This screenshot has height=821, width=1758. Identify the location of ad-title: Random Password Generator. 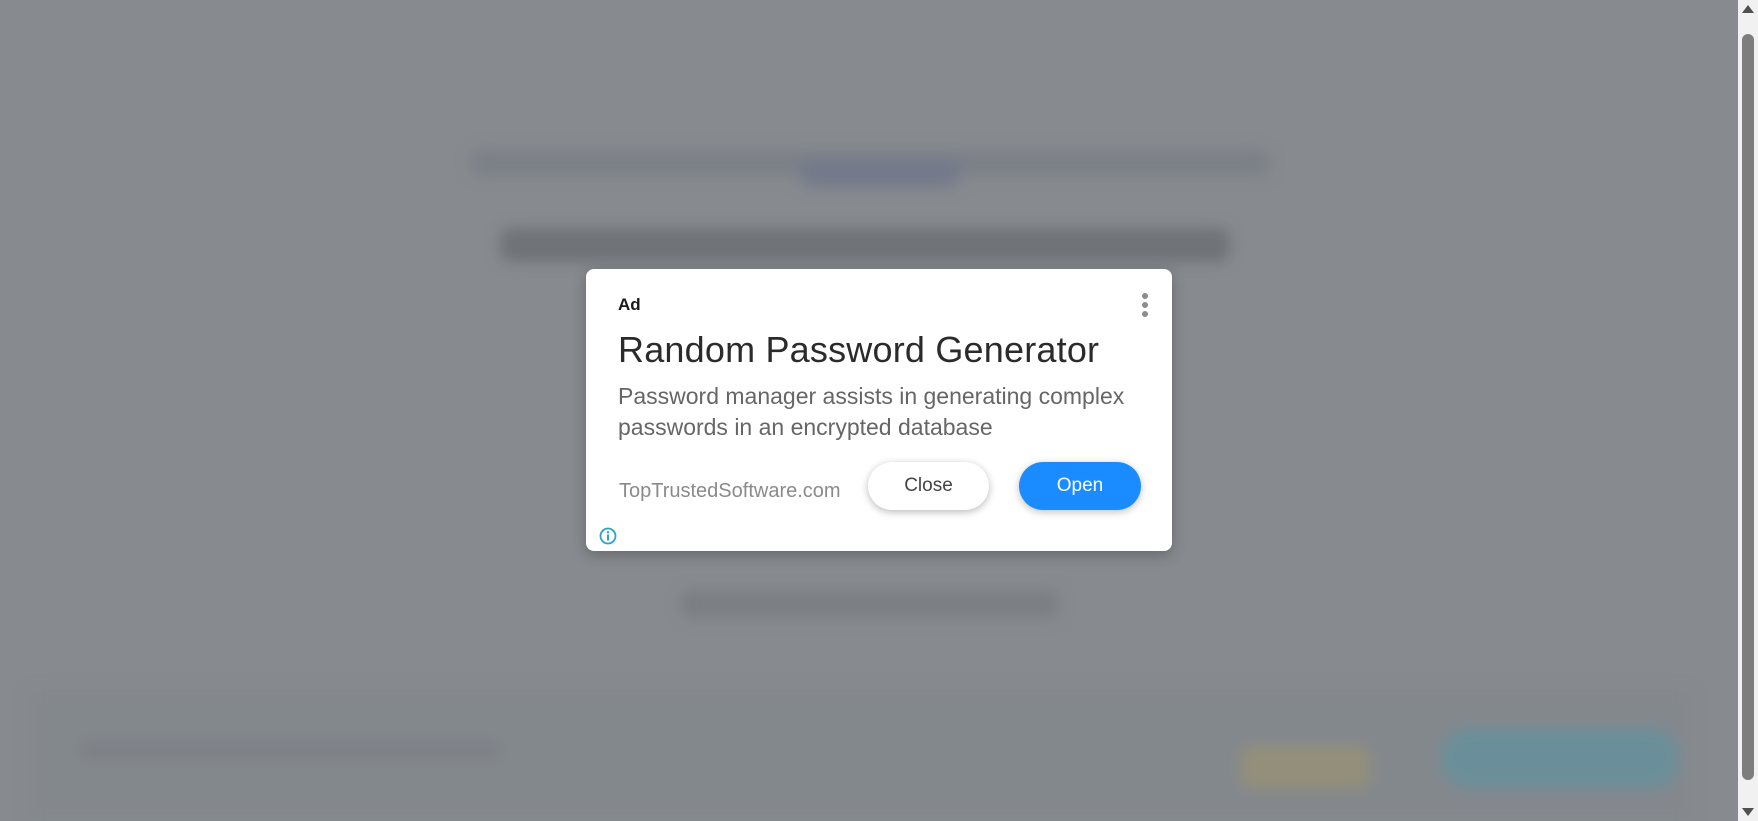
(858, 350).